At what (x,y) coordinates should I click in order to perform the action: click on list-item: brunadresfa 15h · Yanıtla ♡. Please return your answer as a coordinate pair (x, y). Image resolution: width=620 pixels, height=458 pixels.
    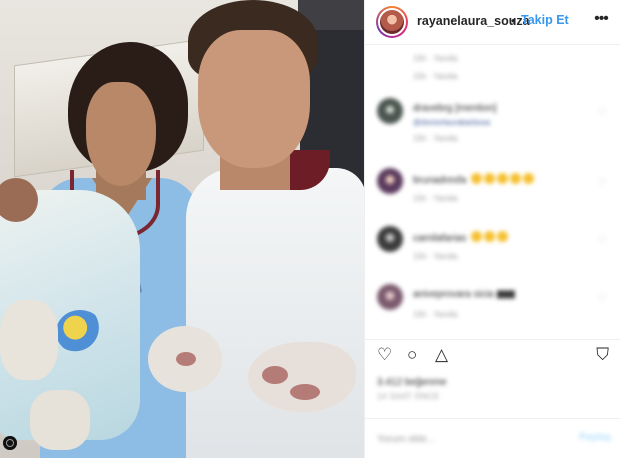
    Looking at the image, I should click on (492, 194).